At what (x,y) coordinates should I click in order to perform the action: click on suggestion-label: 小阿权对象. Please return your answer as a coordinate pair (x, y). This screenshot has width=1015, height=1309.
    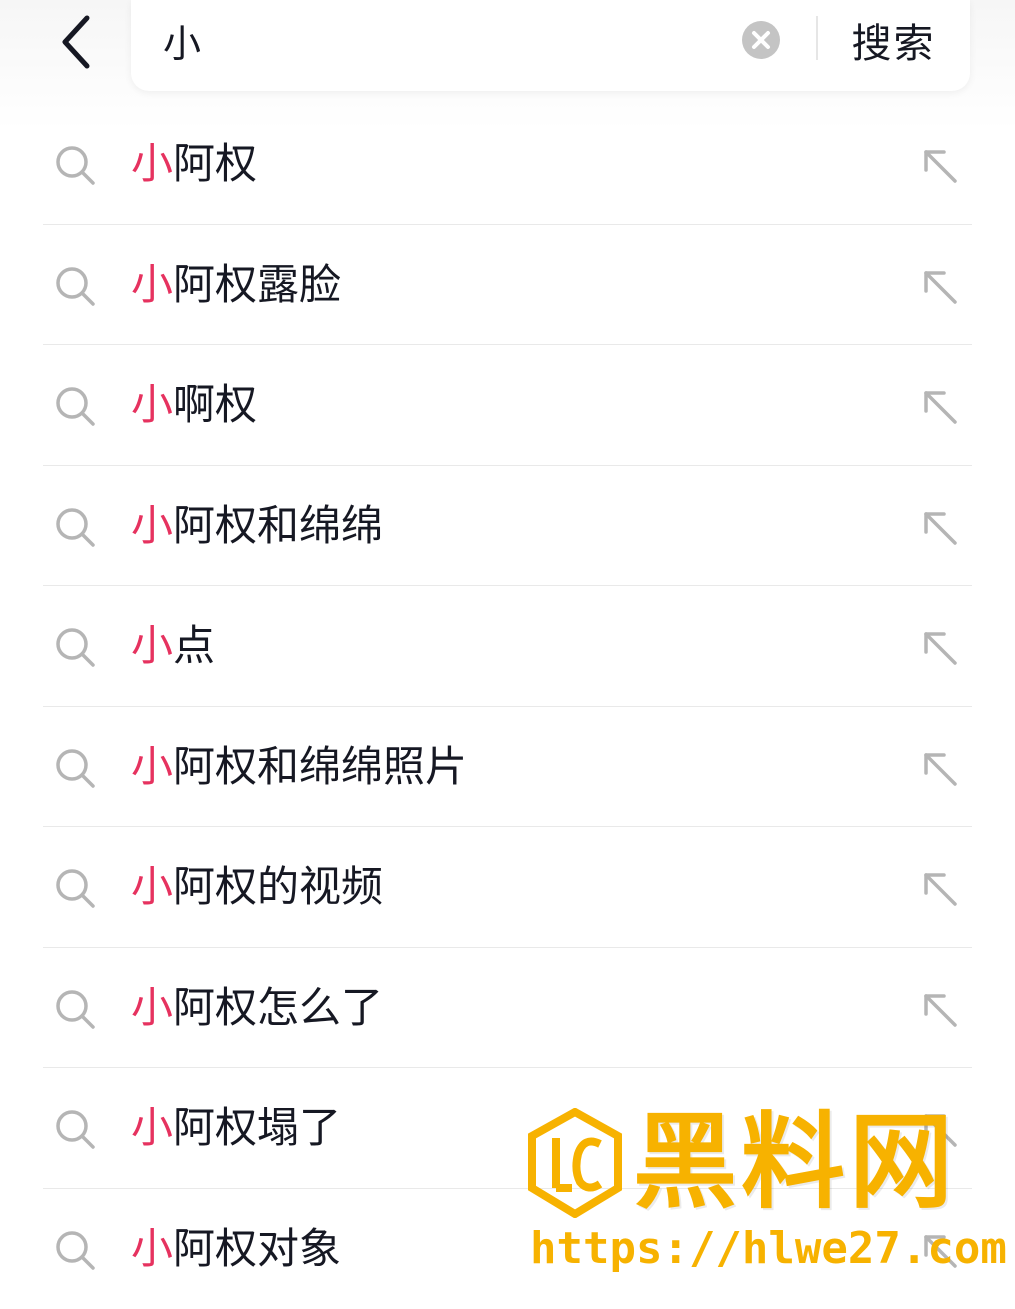
    Looking at the image, I should click on (236, 1249).